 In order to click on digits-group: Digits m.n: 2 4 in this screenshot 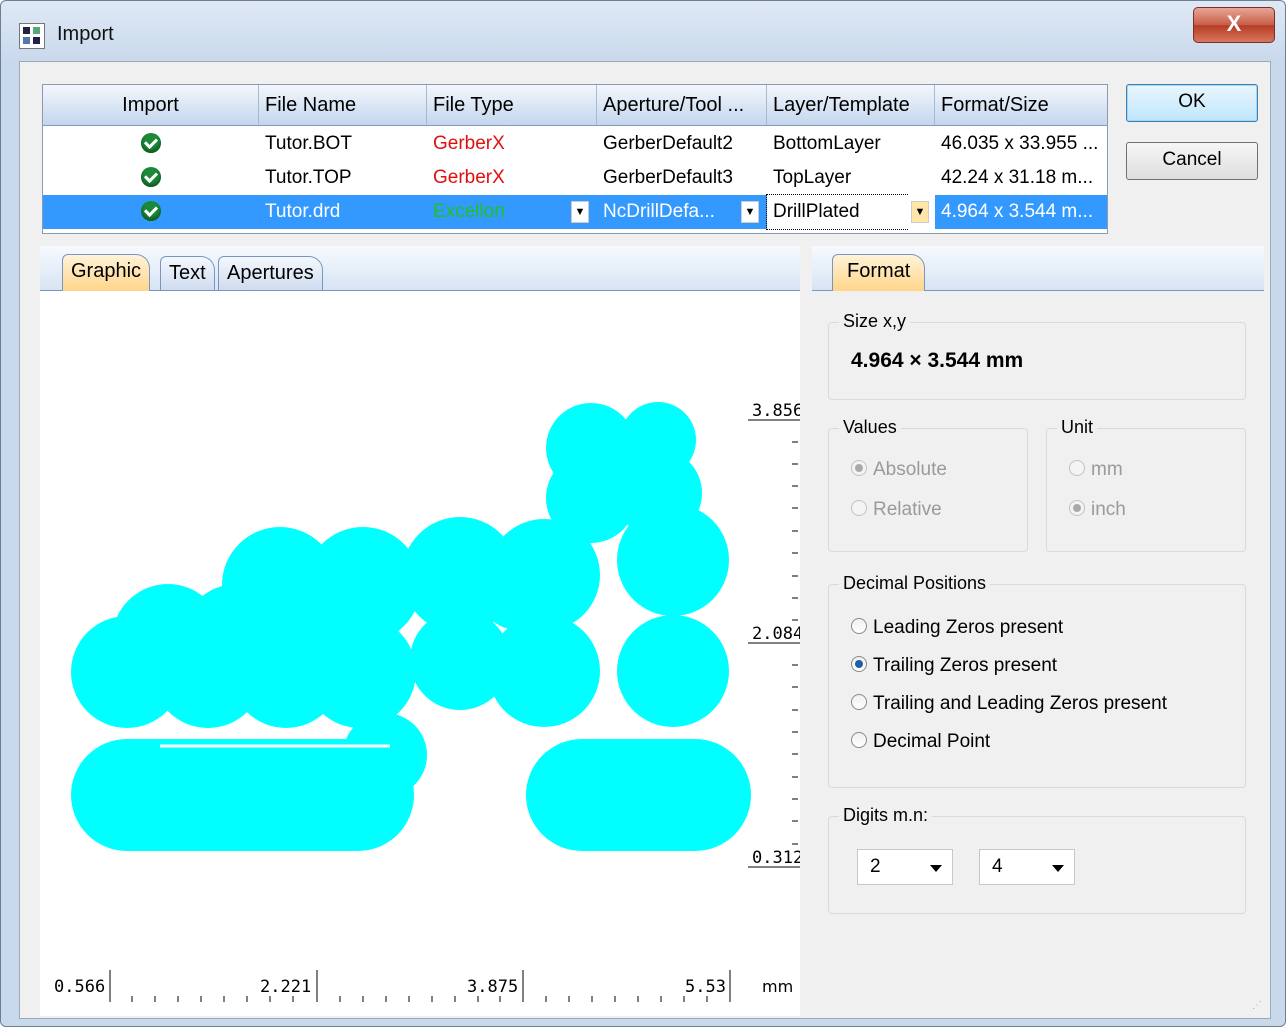, I will do `click(1037, 859)`.